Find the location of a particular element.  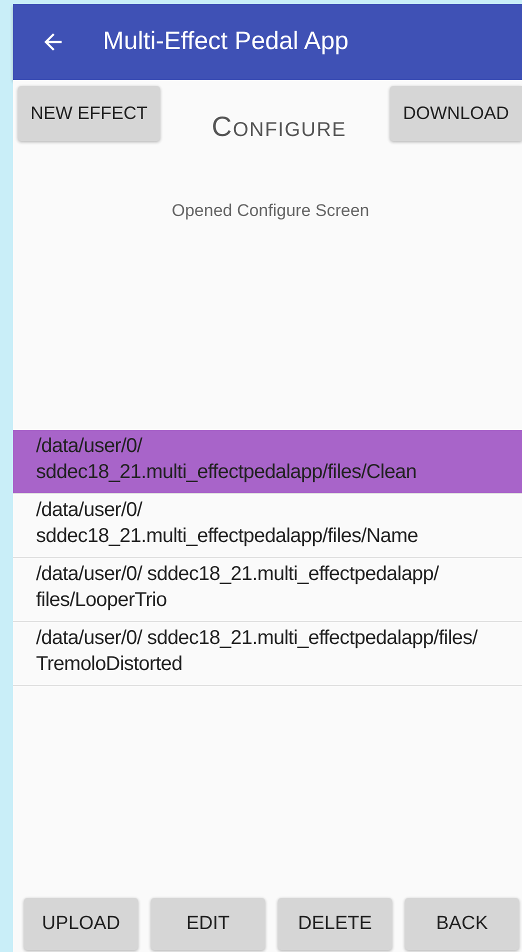

download-button: DOWNLOAD is located at coordinates (456, 113).